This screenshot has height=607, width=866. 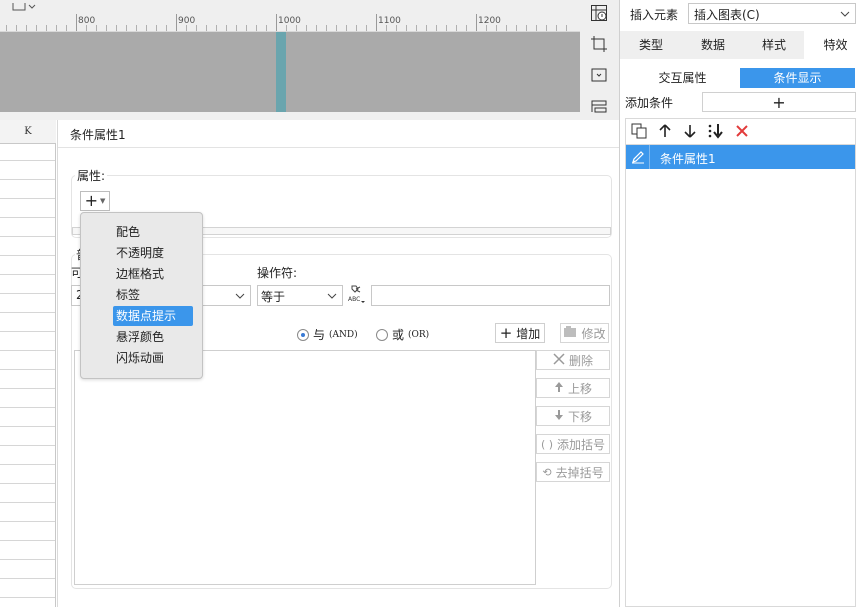 I want to click on insert-chart-select: 插入图表(C), so click(x=772, y=13).